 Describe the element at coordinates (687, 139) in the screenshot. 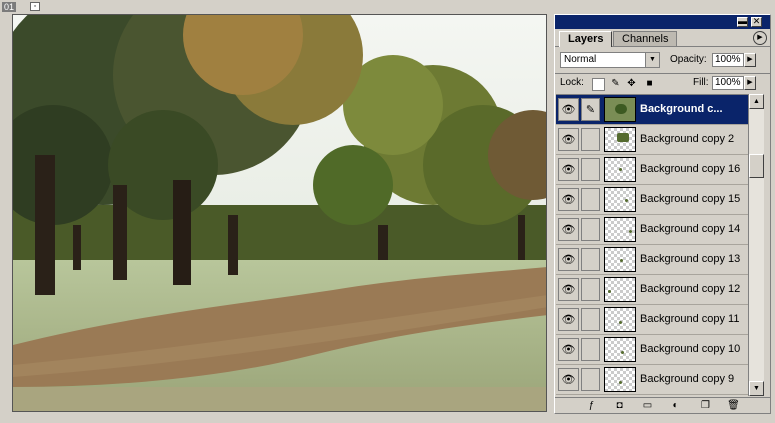

I see `layer-name: Background copy 2` at that location.